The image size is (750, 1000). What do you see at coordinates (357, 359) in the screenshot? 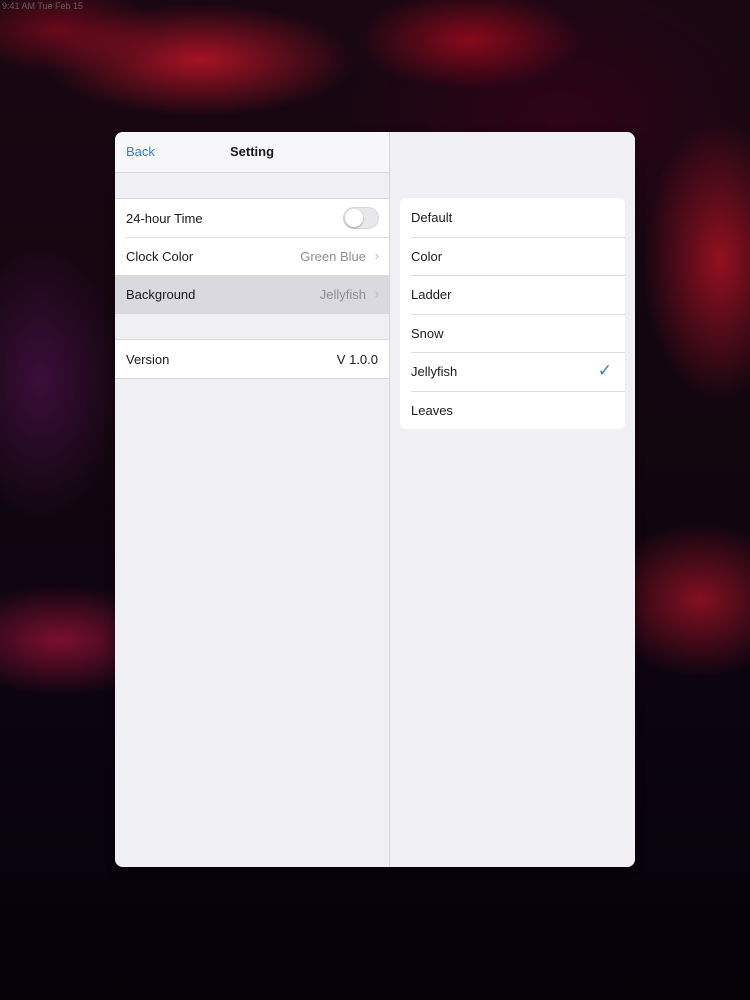
I see `version-value: V 1.0.0` at bounding box center [357, 359].